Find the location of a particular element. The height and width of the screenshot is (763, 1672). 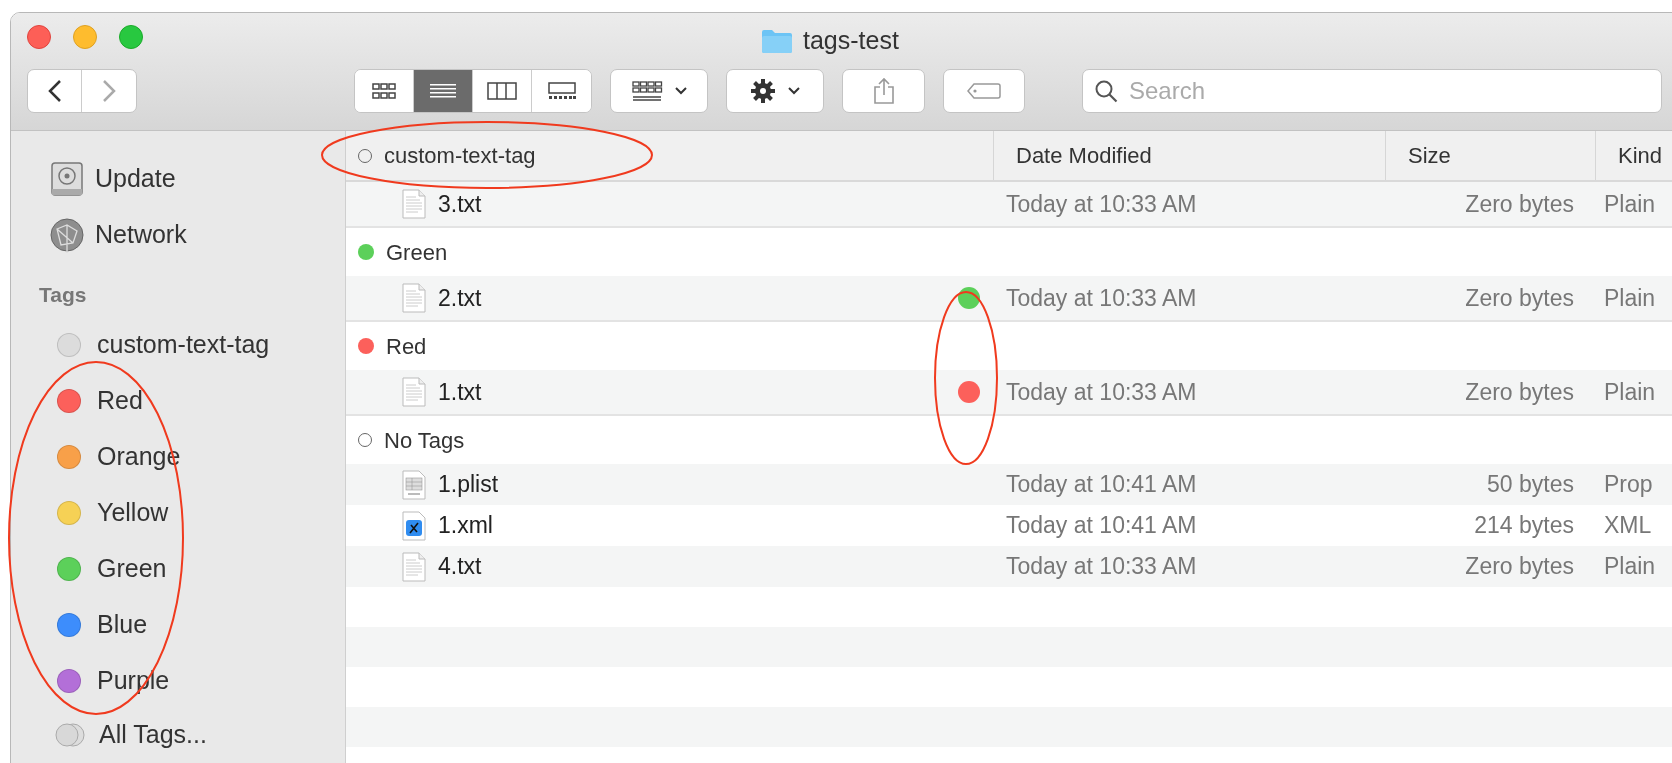

file-row: 2.txt Today at 10:33 AM Zero bytes Plain is located at coordinates (1009, 298).